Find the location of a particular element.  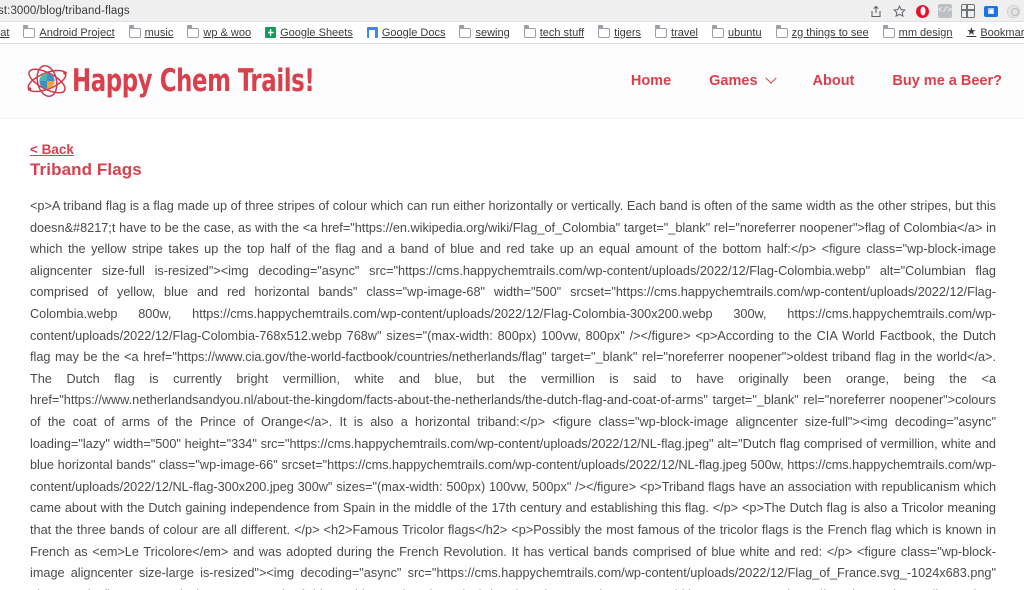

bookmark-item: tech stuff is located at coordinates (554, 32).